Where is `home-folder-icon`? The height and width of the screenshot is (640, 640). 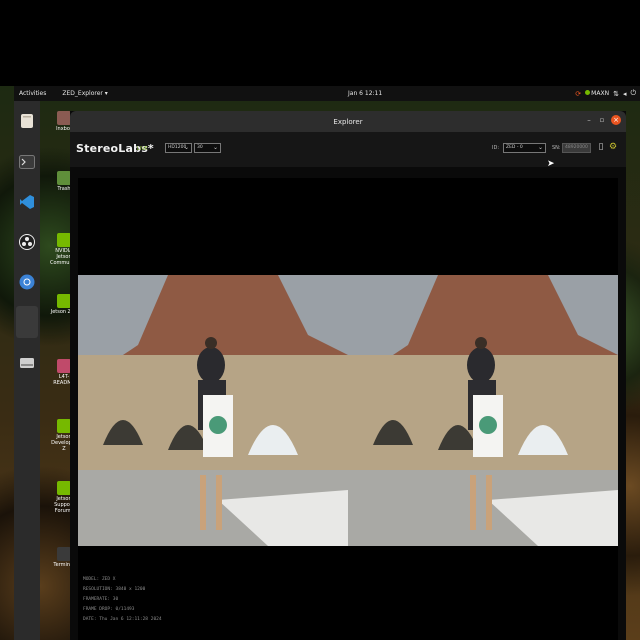 home-folder-icon is located at coordinates (64, 118).